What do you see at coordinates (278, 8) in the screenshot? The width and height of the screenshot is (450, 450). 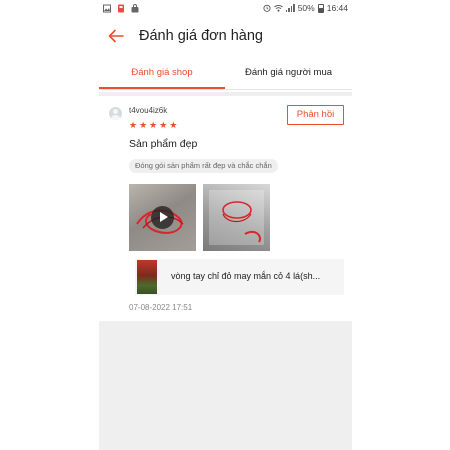 I see `wifi-icon` at bounding box center [278, 8].